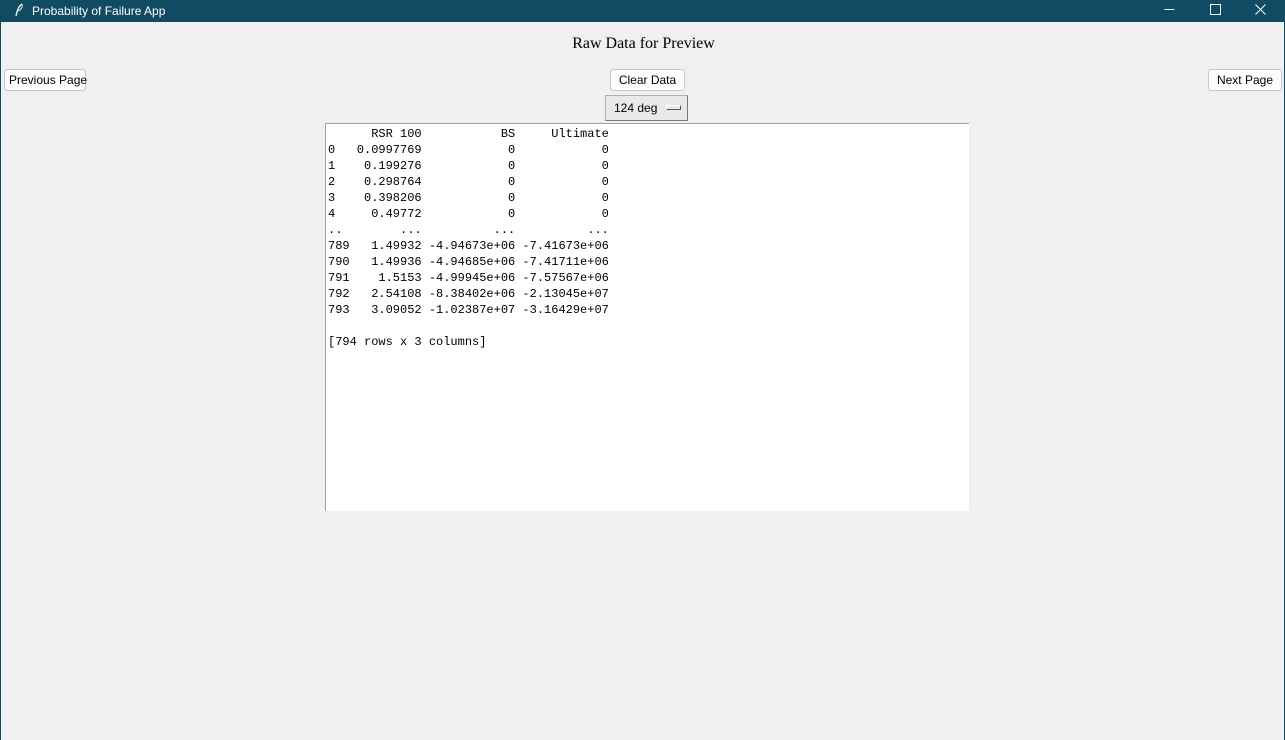  What do you see at coordinates (647, 80) in the screenshot?
I see `clear-data-button: Clear Data` at bounding box center [647, 80].